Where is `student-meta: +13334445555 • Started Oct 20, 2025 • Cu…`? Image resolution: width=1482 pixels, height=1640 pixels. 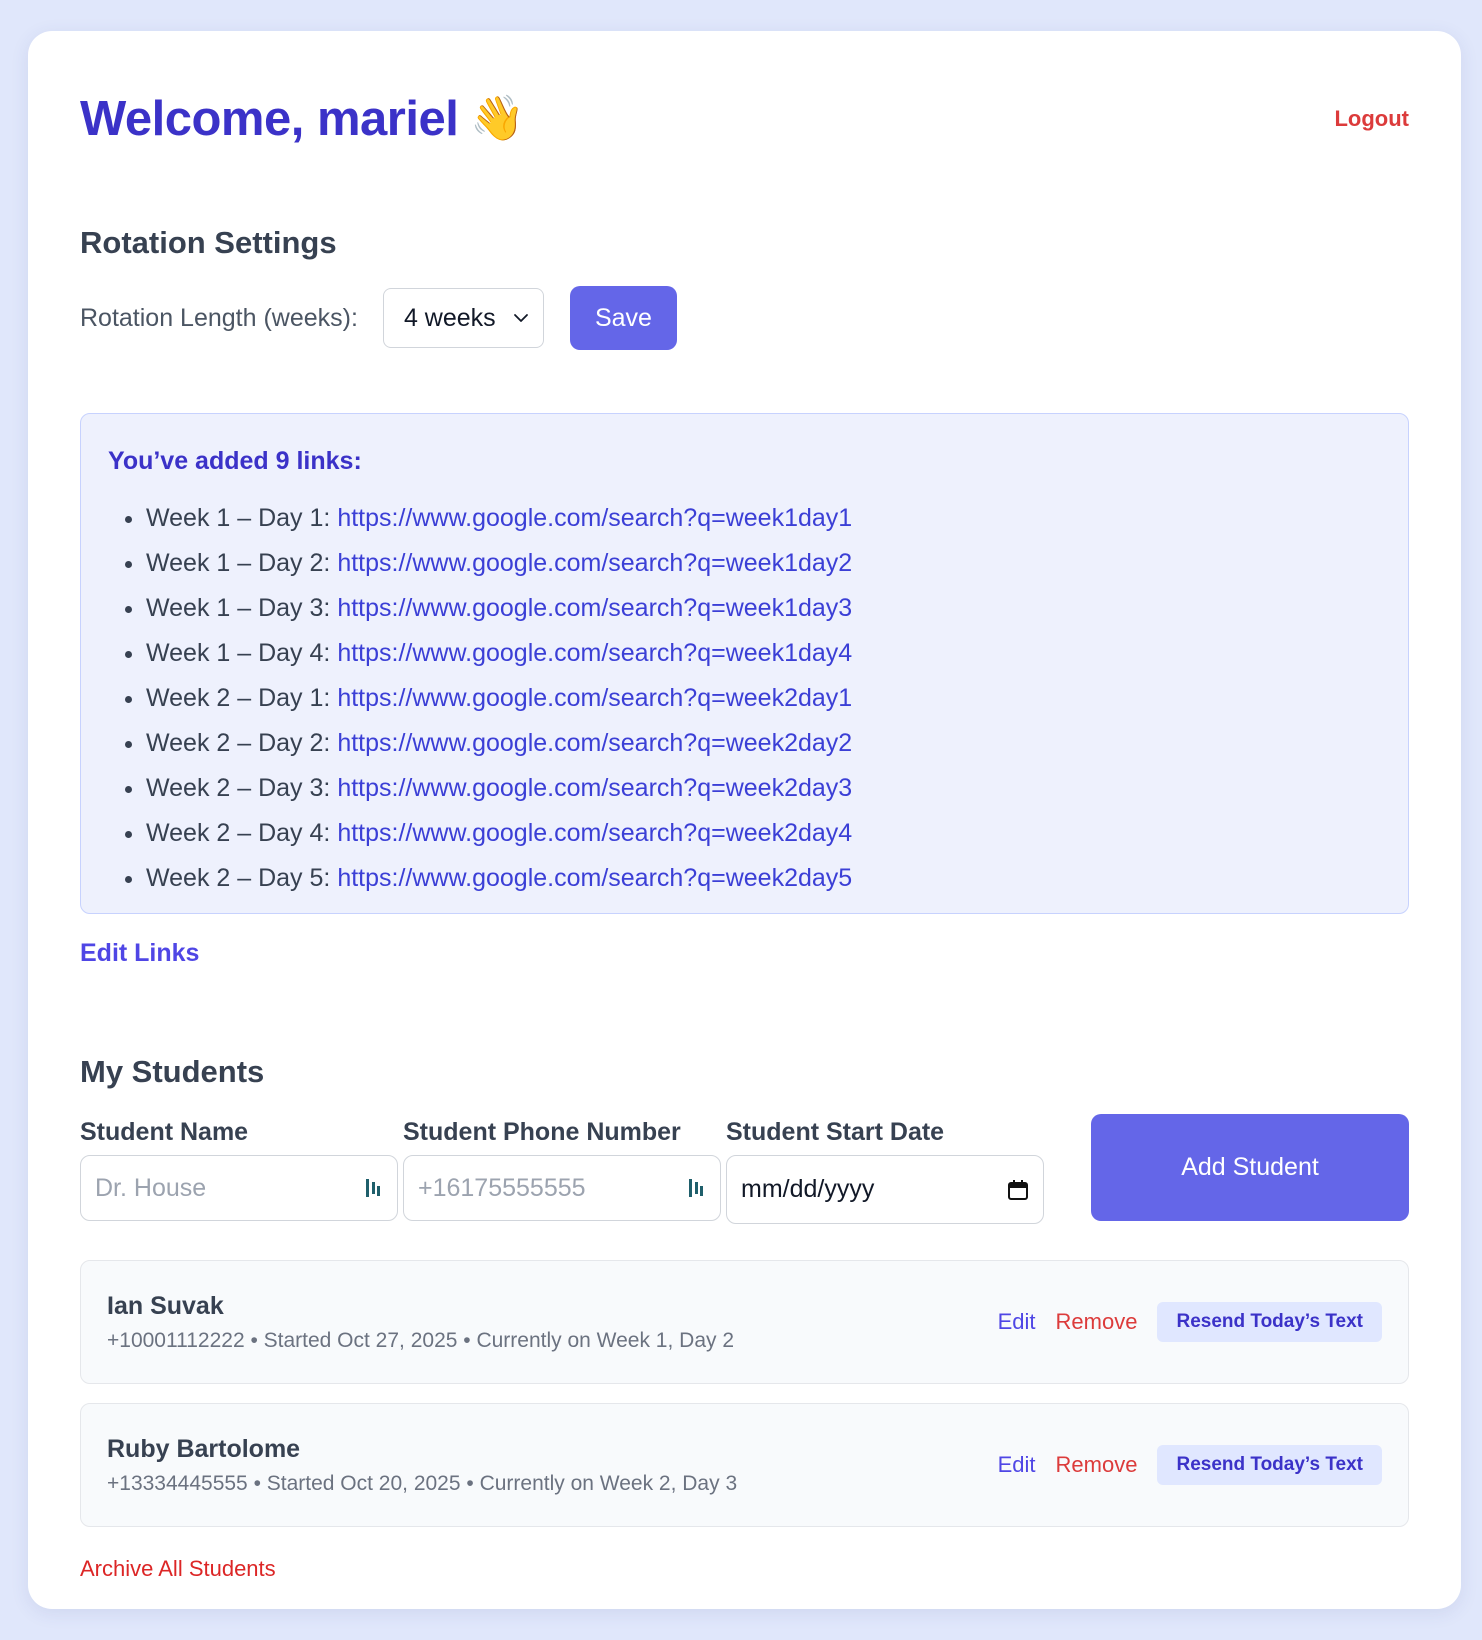 student-meta: +13334445555 • Started Oct 20, 2025 • Cu… is located at coordinates (422, 1483).